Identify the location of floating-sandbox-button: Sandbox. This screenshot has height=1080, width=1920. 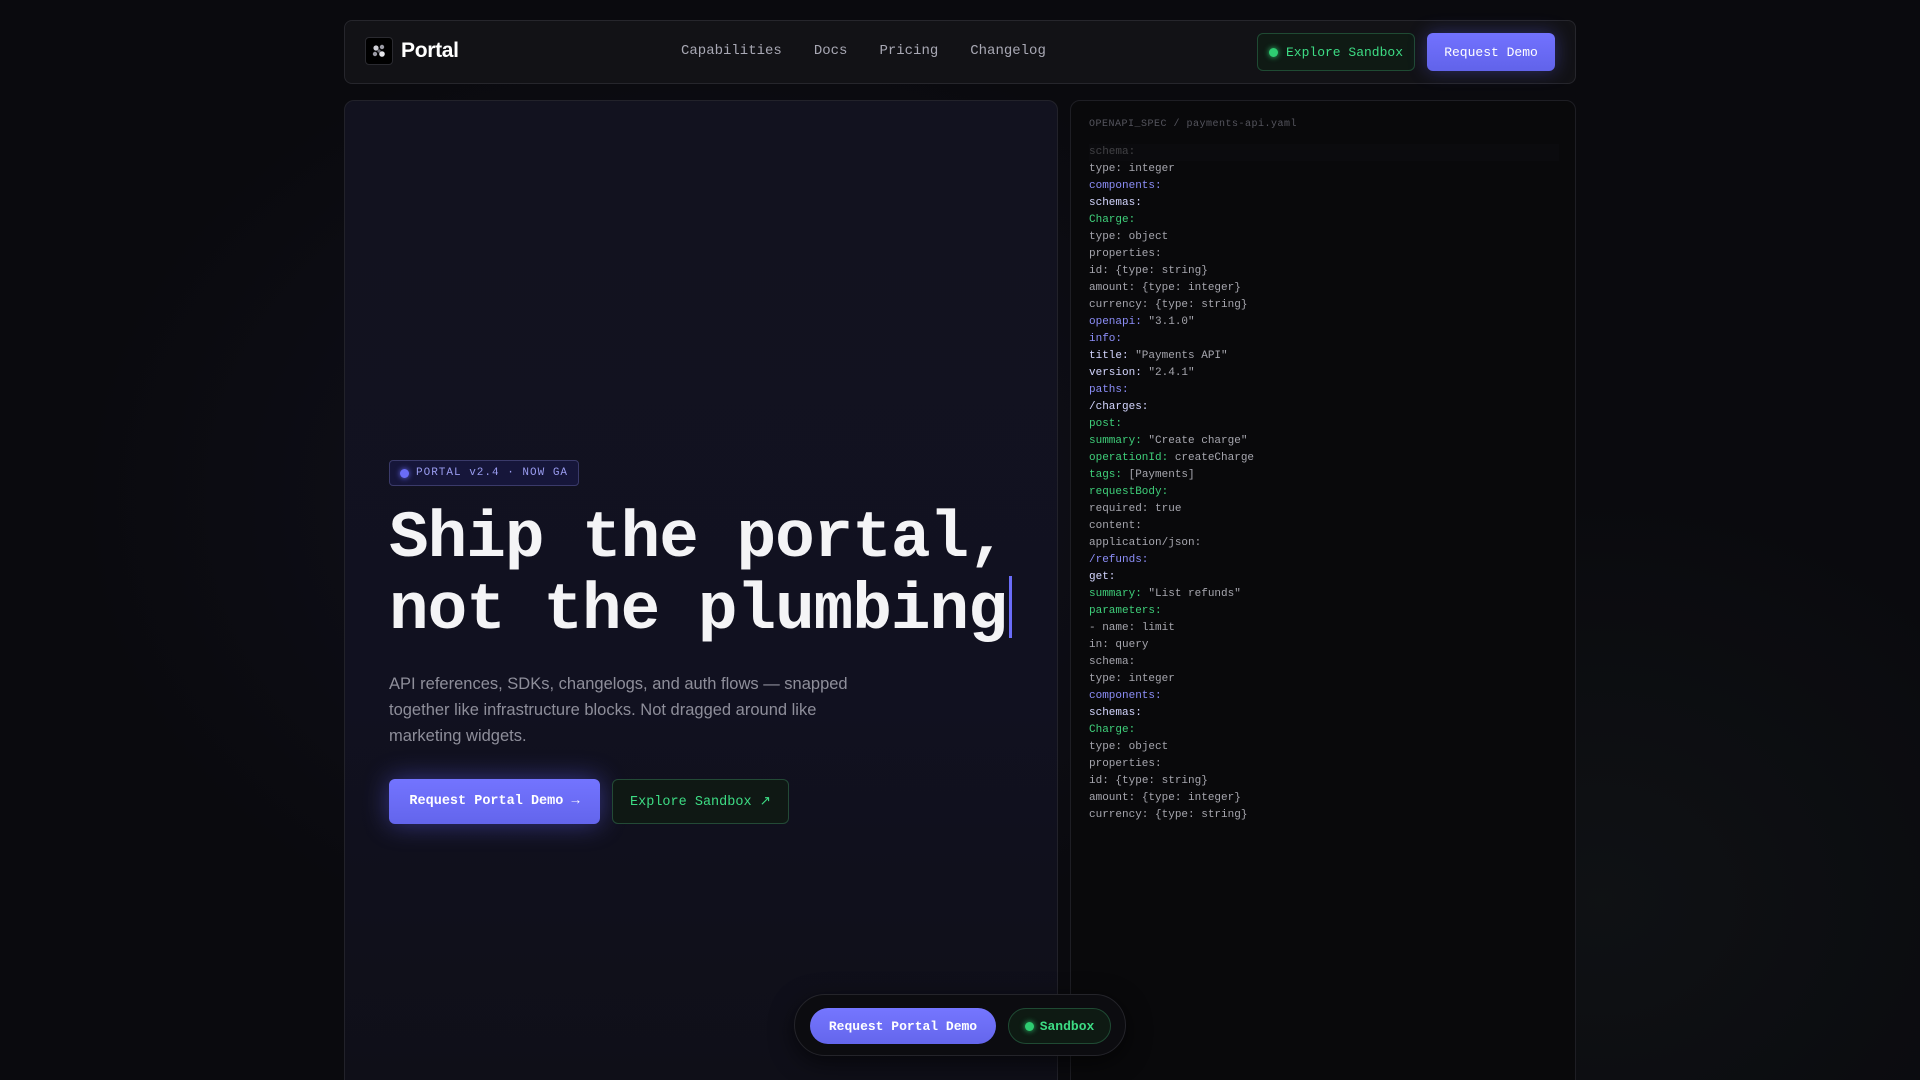
(1059, 1026).